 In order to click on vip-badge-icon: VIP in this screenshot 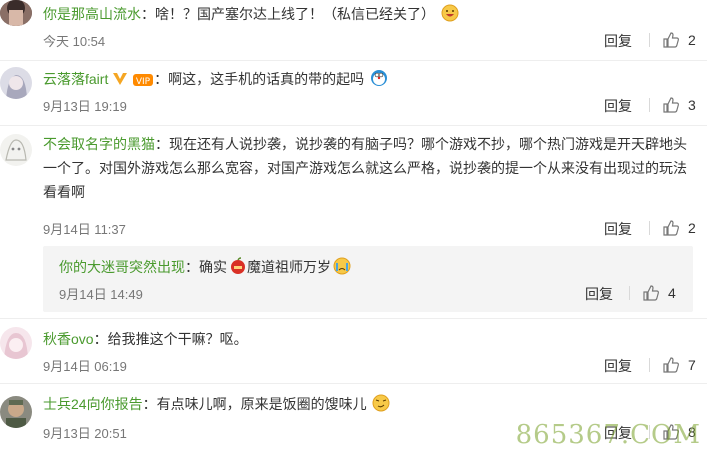, I will do `click(143, 82)`.